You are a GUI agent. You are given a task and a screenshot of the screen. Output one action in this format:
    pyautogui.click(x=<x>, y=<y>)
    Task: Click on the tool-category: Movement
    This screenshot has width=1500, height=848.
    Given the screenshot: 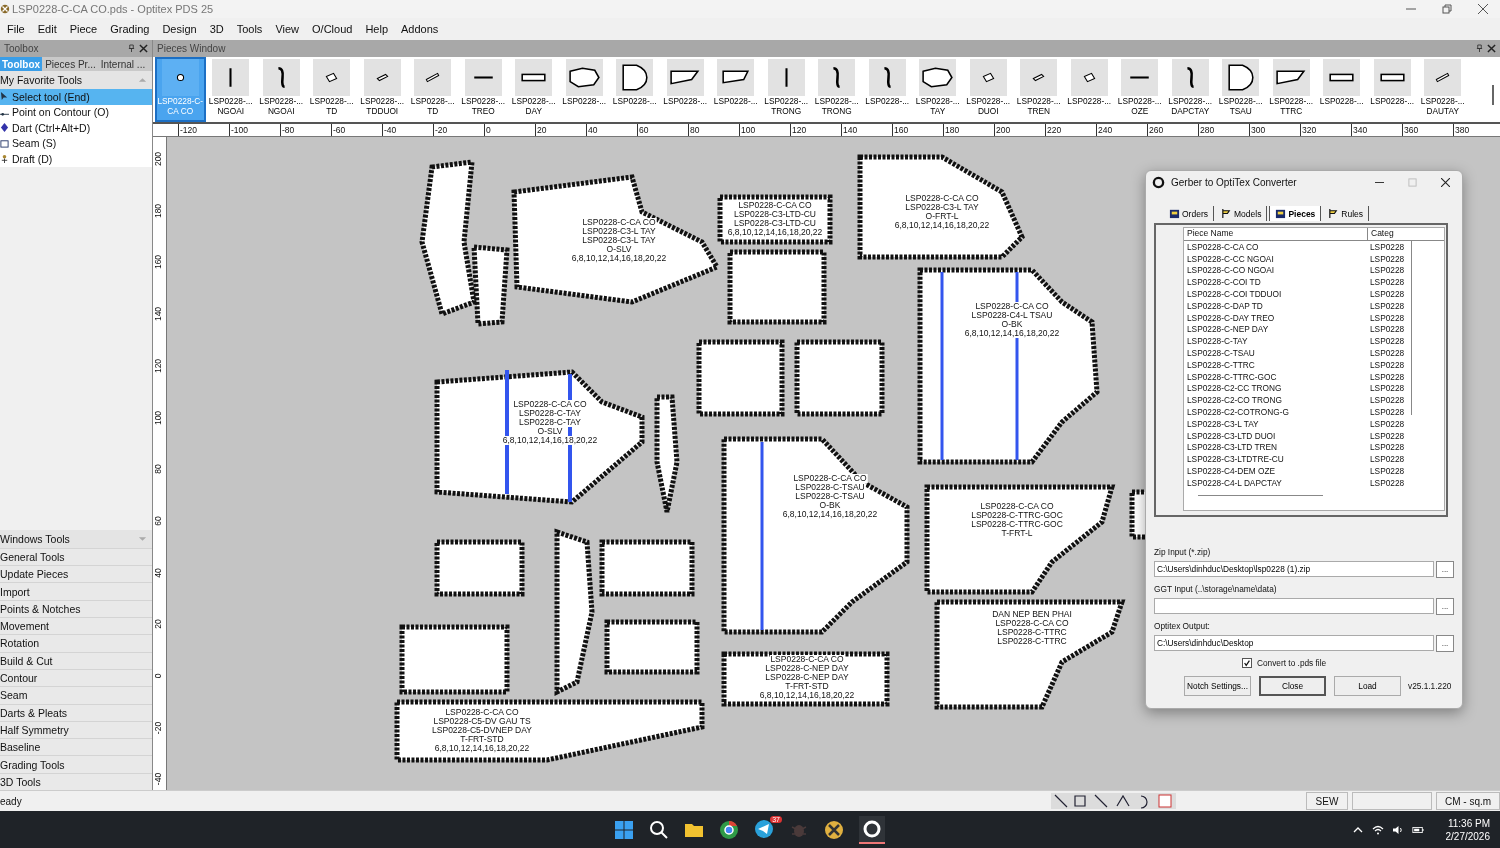 What is the action you would take?
    pyautogui.click(x=76, y=626)
    